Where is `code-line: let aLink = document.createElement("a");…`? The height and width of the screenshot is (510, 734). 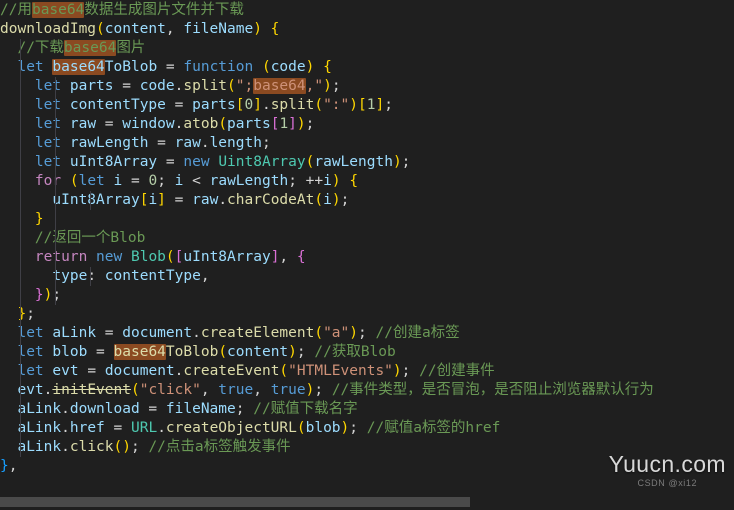 code-line: let aLink = document.createElement("a");… is located at coordinates (238, 333).